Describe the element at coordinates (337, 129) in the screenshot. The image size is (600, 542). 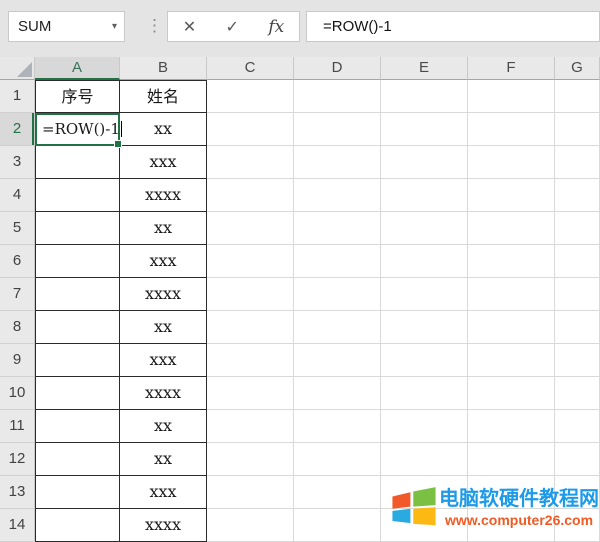
I see `cell-D2` at that location.